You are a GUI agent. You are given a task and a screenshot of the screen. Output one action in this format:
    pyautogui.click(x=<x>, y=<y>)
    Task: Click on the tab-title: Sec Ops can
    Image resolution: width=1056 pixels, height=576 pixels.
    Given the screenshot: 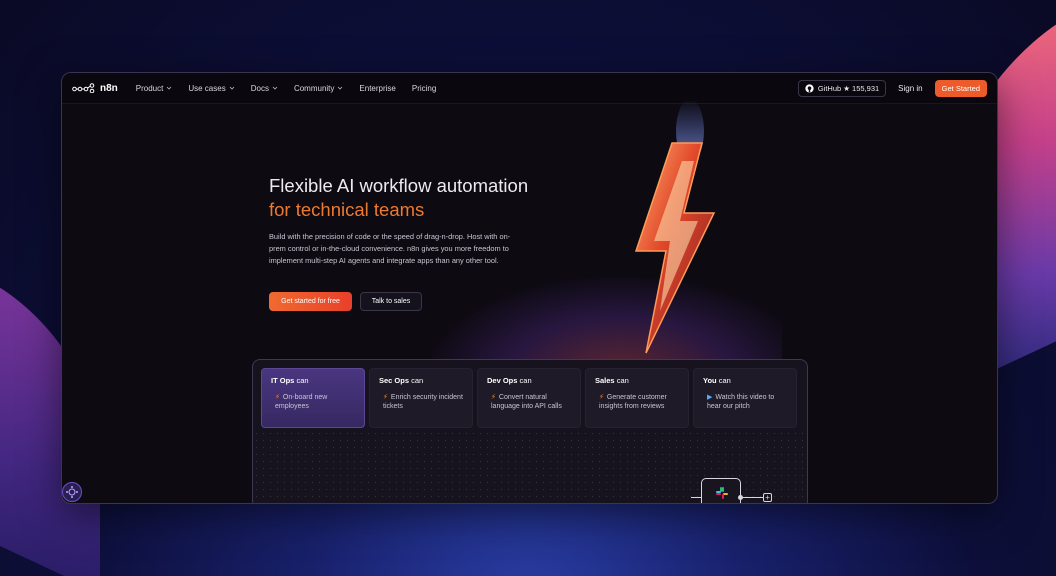 What is the action you would take?
    pyautogui.click(x=421, y=380)
    